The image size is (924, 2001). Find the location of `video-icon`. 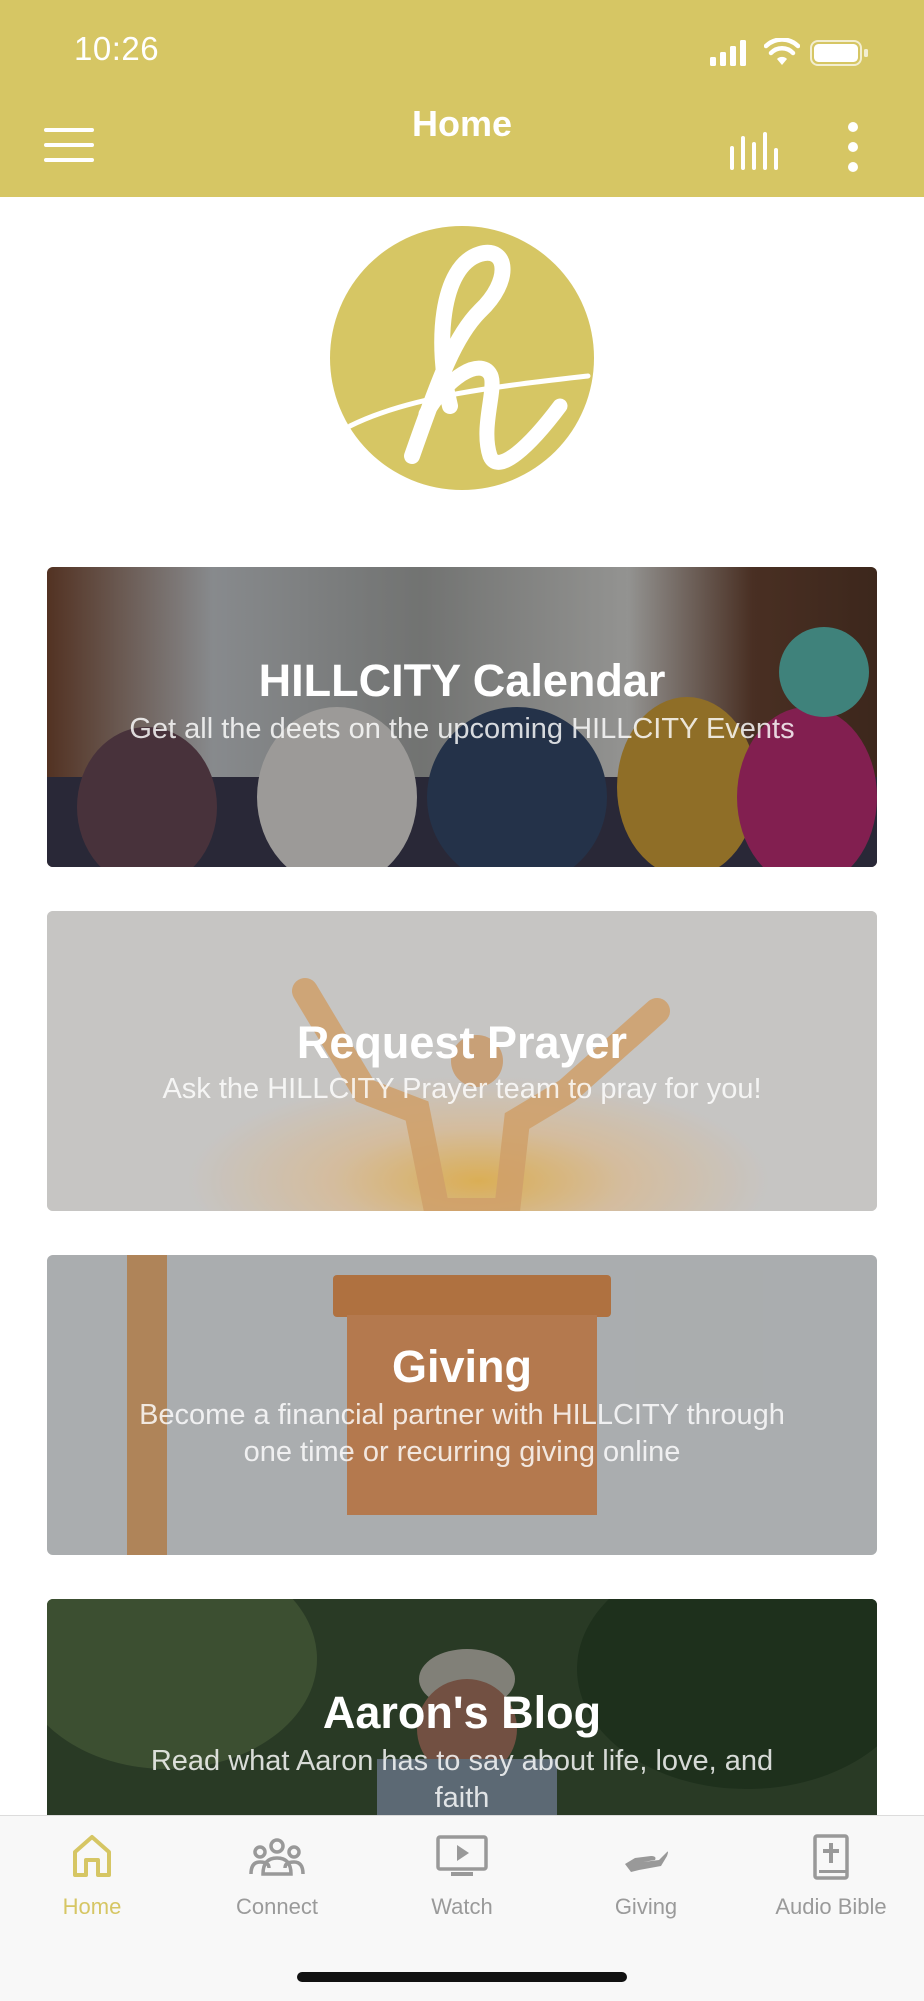

video-icon is located at coordinates (462, 1855).